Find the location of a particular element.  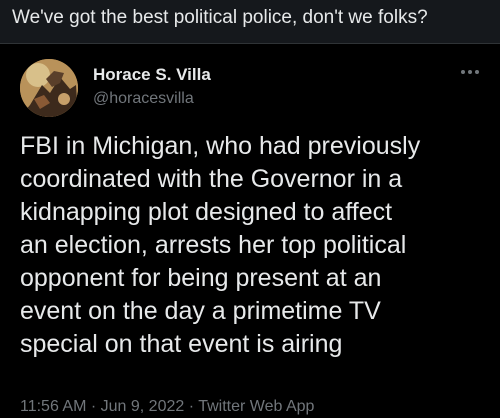

tweet-metadata: 11:56 AM · Jun 9, 2022 · Twitter Web App is located at coordinates (167, 407).